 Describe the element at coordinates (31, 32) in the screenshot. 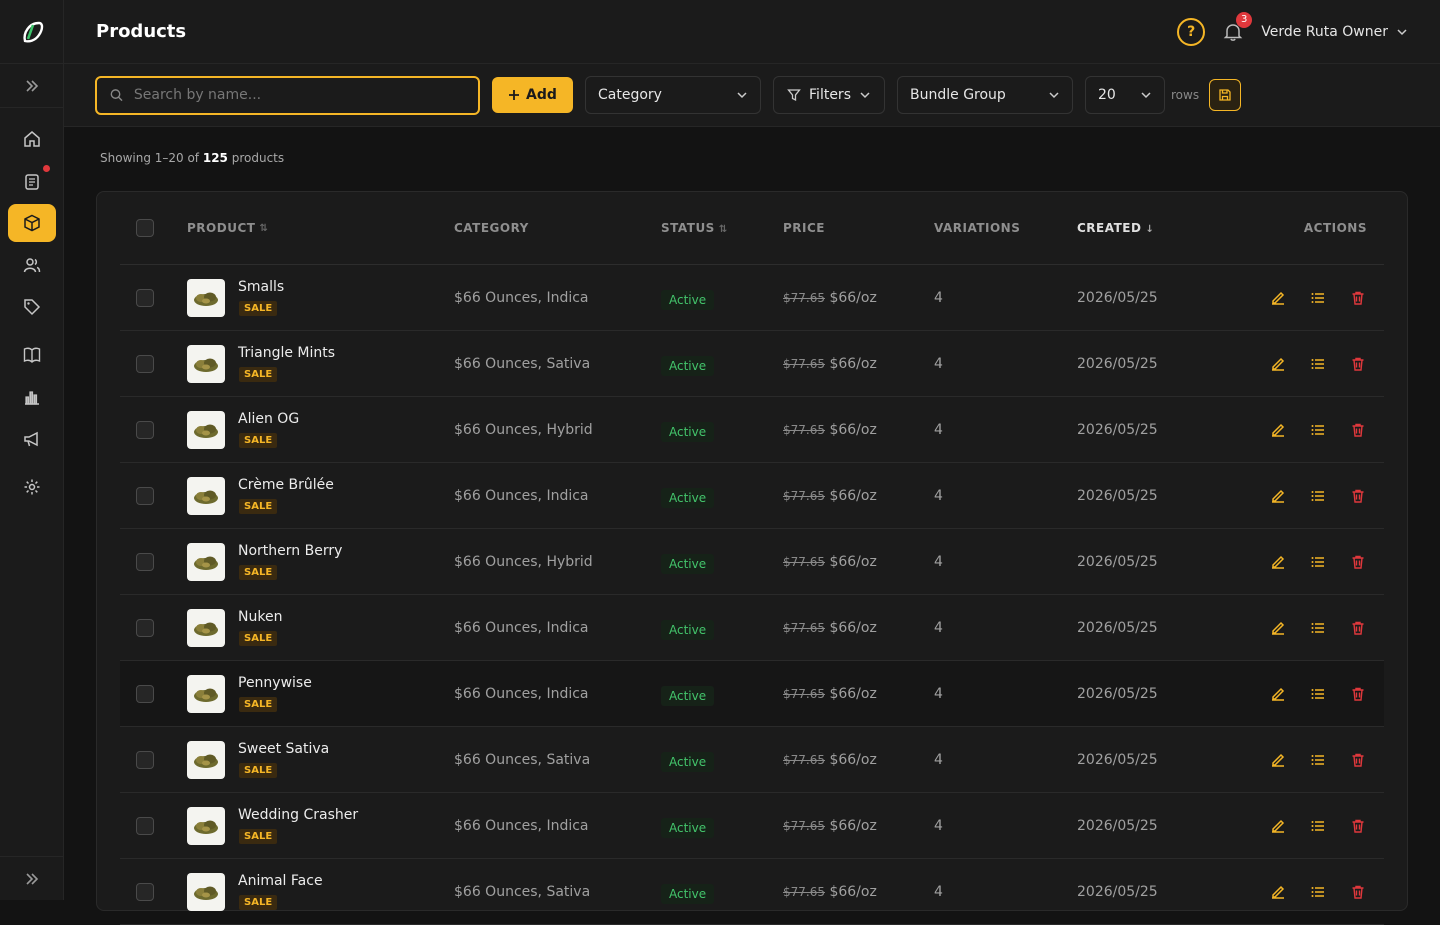

I see `app-logo` at that location.